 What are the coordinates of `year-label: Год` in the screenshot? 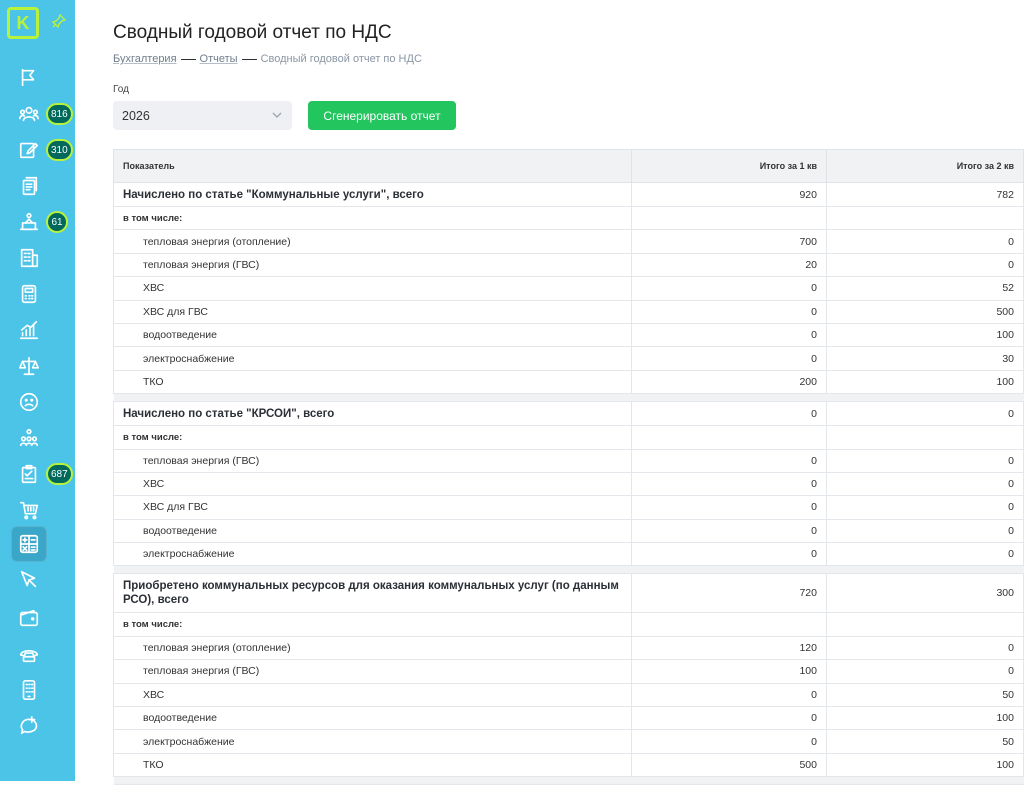 It's located at (121, 89).